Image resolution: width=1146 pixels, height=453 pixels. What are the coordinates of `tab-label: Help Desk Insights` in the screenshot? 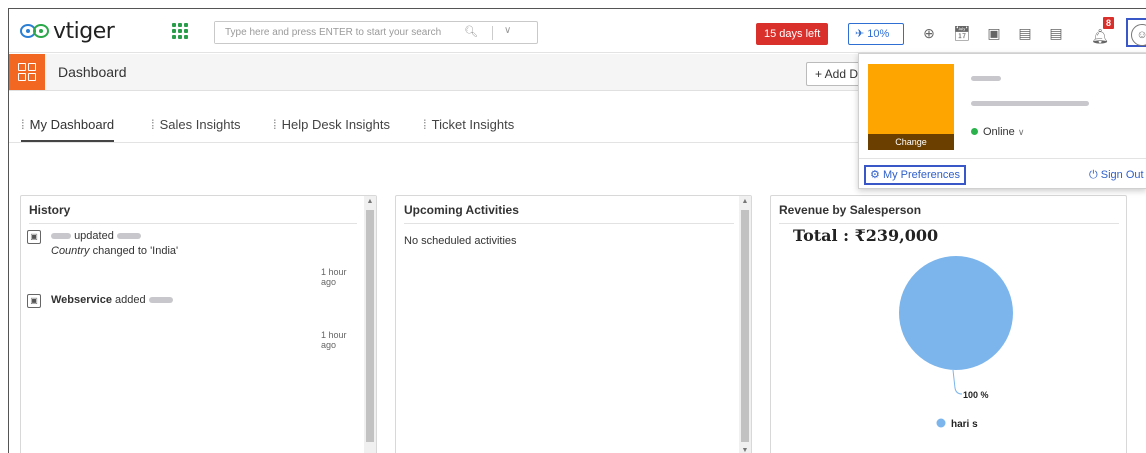 It's located at (336, 124).